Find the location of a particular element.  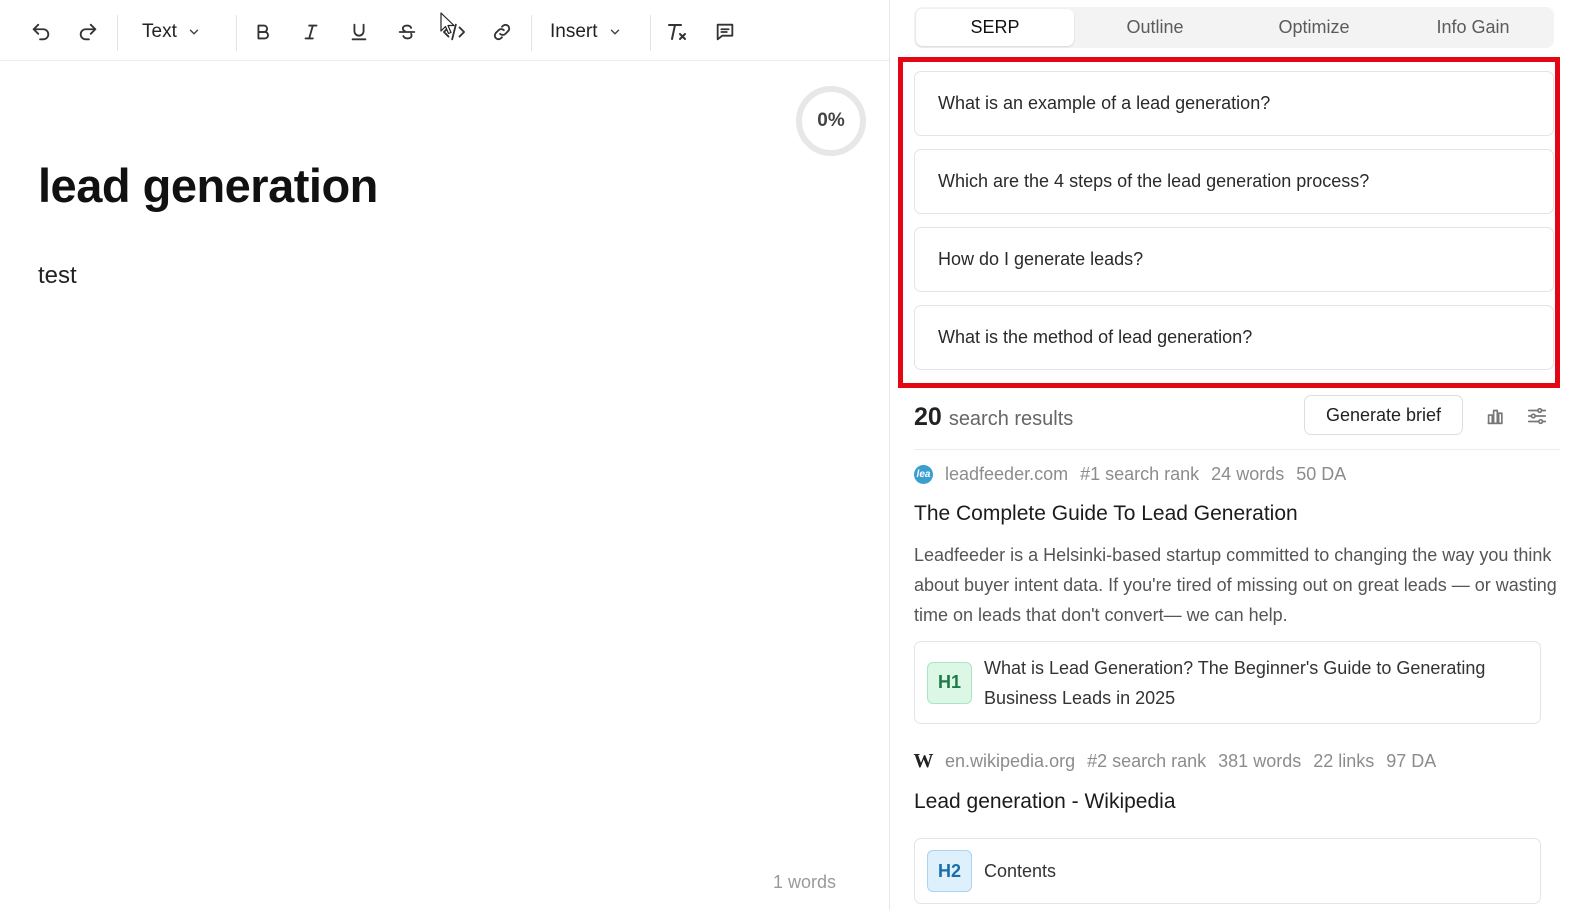

strikethrough-icon is located at coordinates (407, 32).